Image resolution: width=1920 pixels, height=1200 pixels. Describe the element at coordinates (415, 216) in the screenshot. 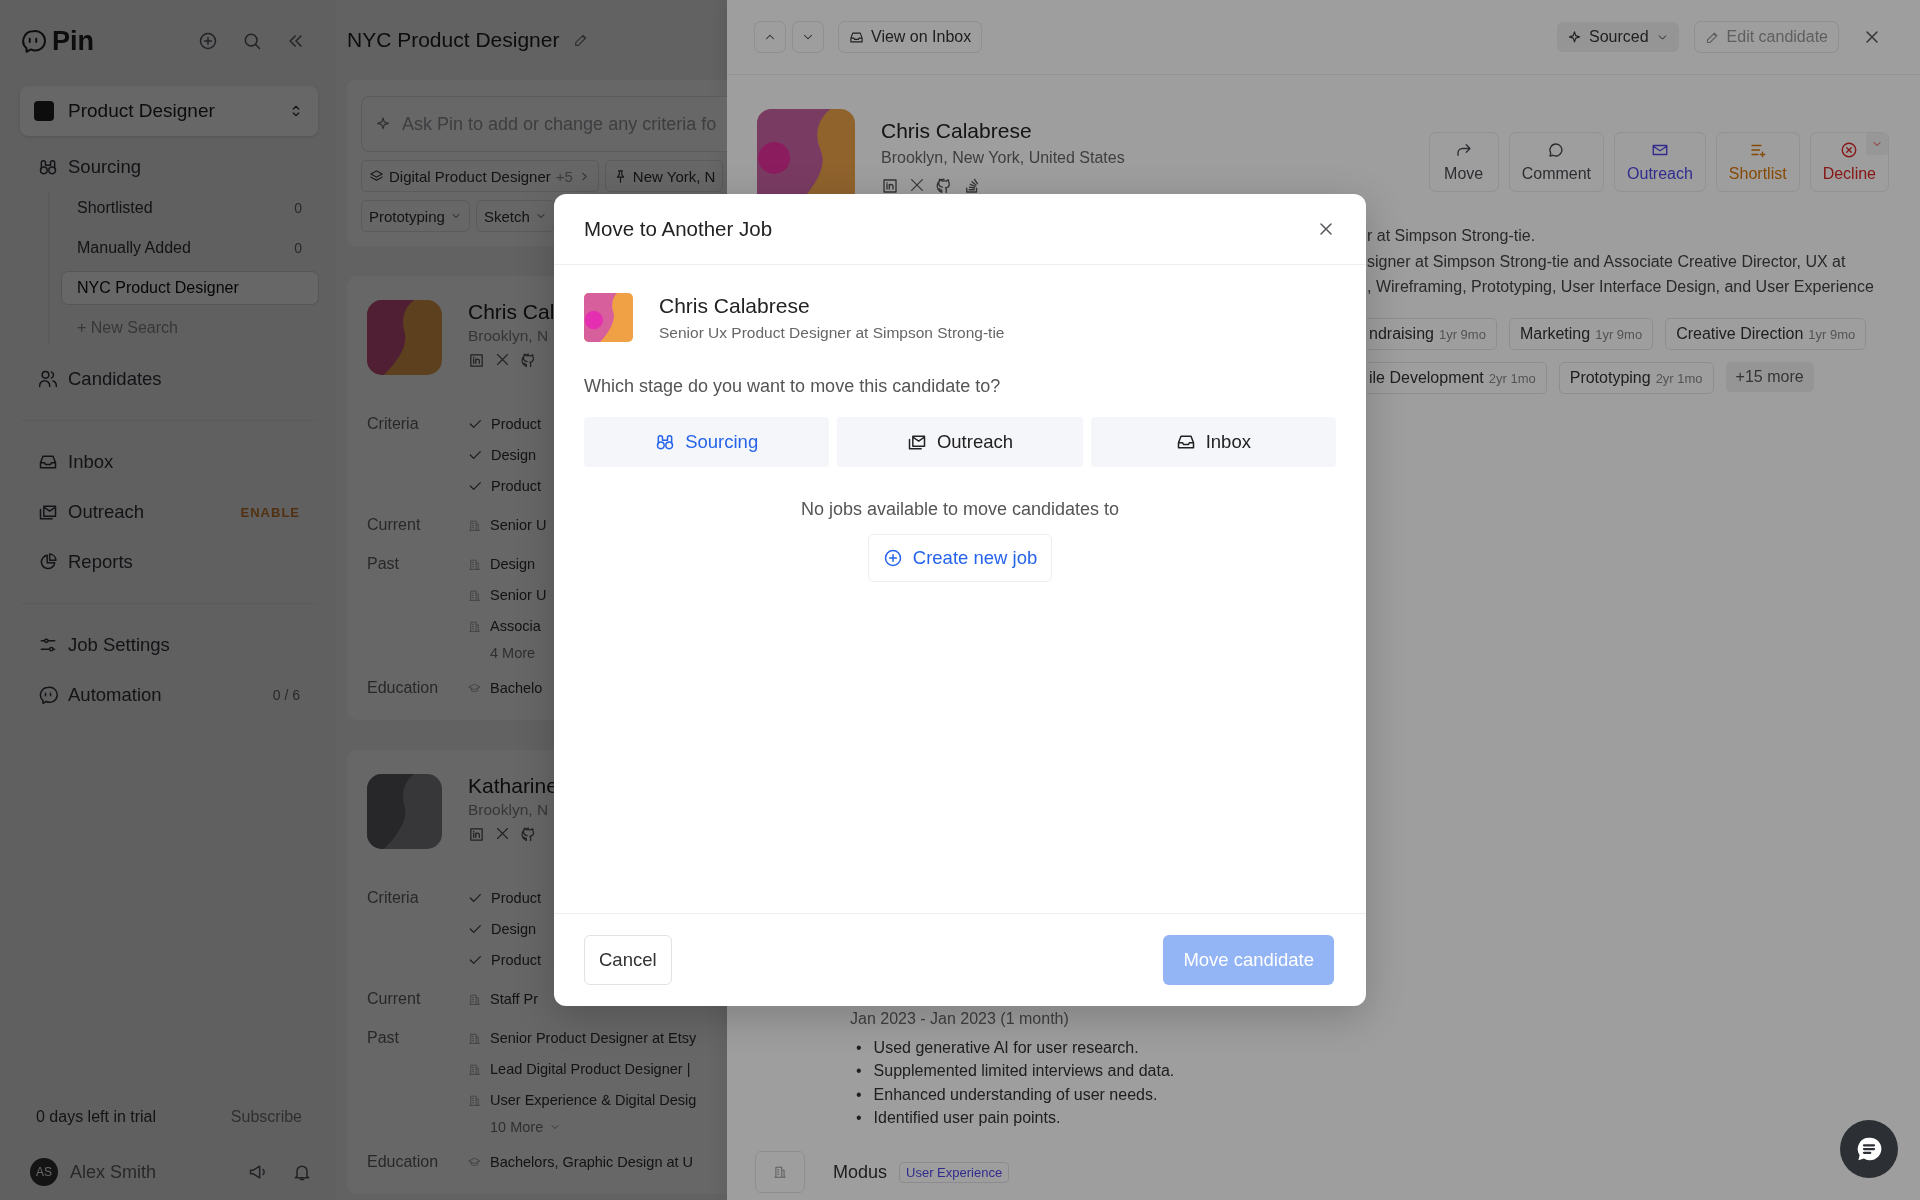

I see `filter-chip: Prototyping` at that location.